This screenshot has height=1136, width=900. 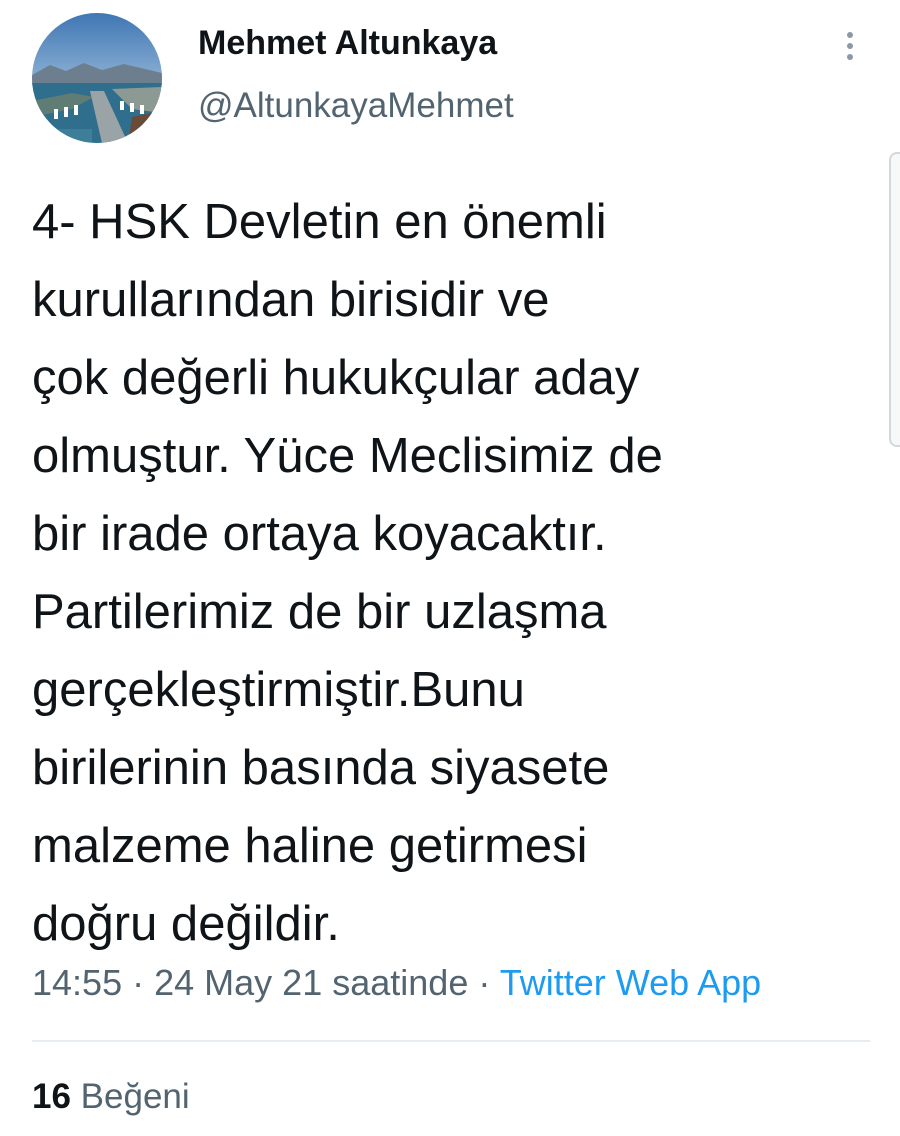 I want to click on tweet-text-line: doğru değildir., so click(x=186, y=924).